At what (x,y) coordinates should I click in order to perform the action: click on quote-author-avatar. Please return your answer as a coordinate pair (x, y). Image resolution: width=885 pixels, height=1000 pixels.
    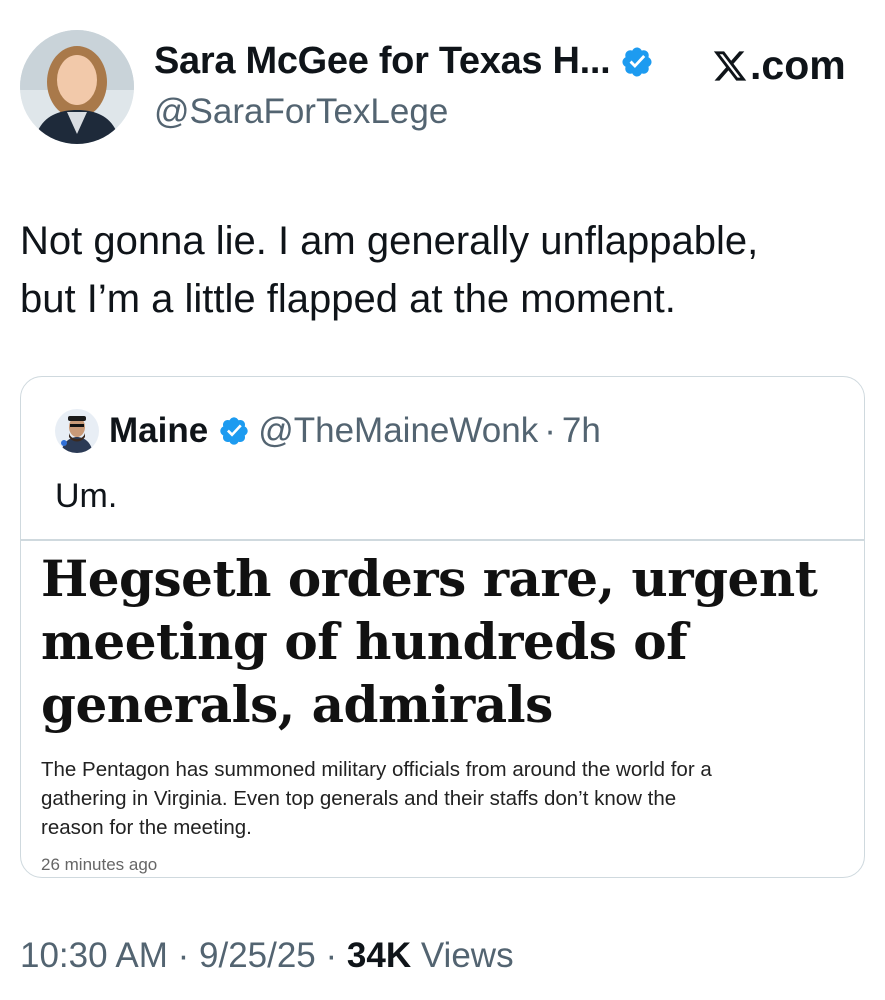
    Looking at the image, I should click on (77, 431).